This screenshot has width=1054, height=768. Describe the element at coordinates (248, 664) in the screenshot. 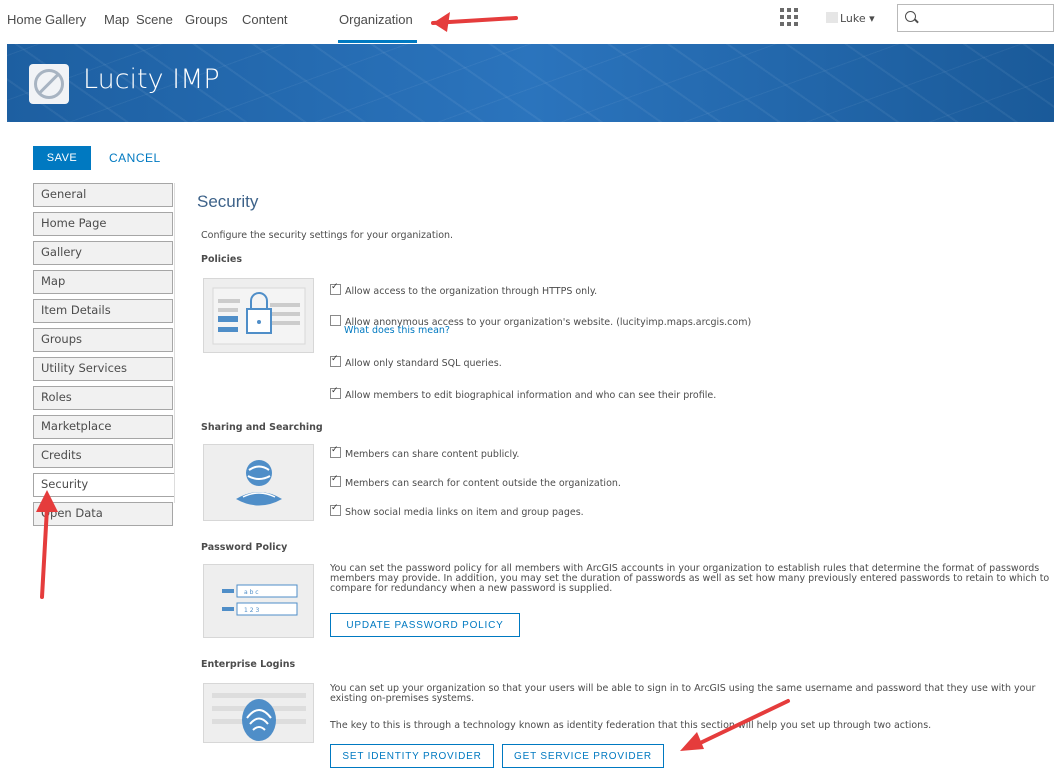

I see `enterprise-logins-title: Enterprise Logins` at that location.